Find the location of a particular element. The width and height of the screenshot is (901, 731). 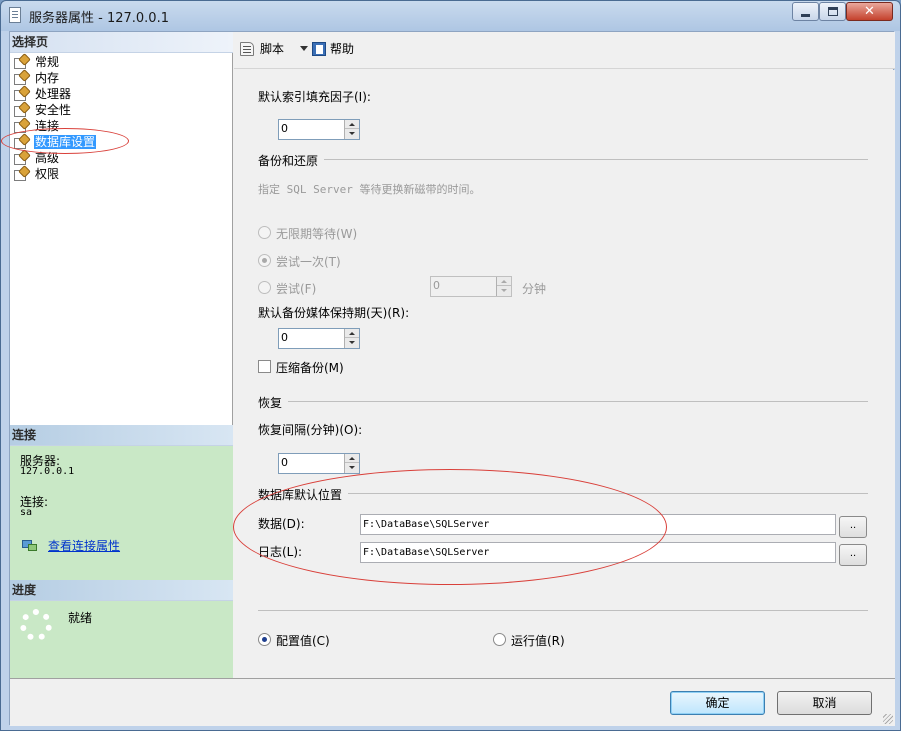

recovery-title: 恢复 is located at coordinates (273, 402).